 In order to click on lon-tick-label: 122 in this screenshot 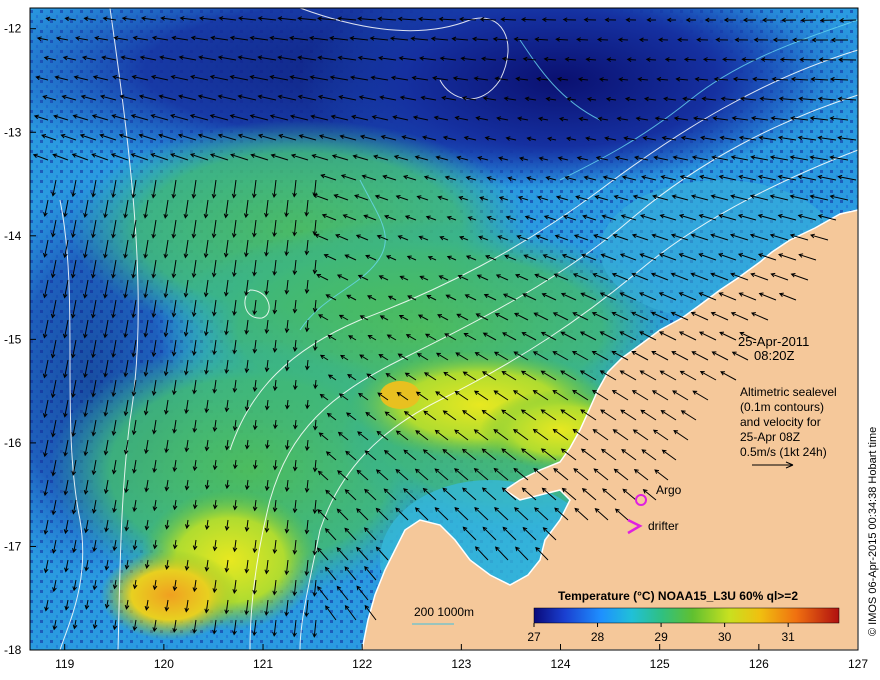, I will do `click(362, 664)`.